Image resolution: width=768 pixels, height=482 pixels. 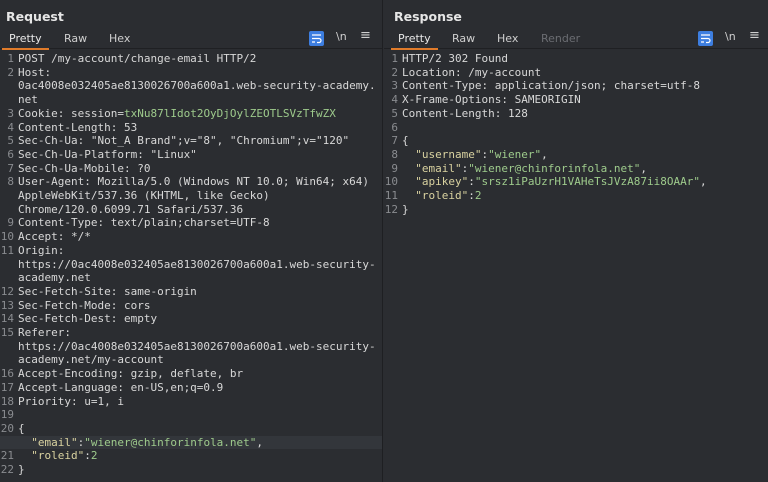 I want to click on line-prefix: academy.net/my-account, so click(x=91, y=360).